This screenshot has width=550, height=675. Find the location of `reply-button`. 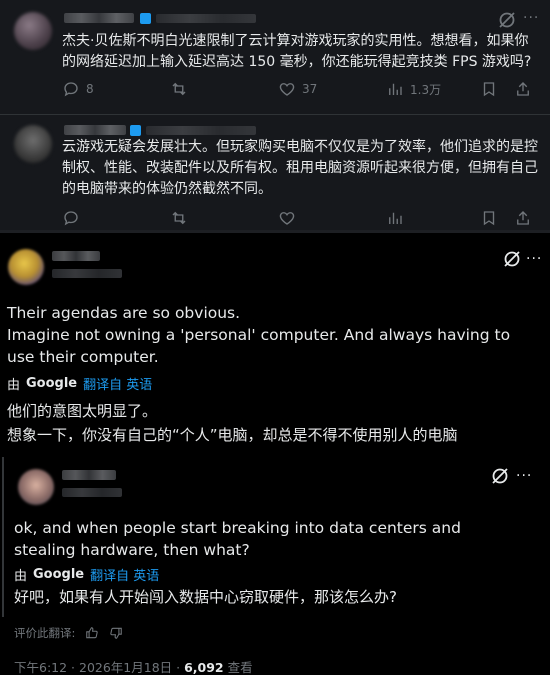

reply-button is located at coordinates (71, 218).